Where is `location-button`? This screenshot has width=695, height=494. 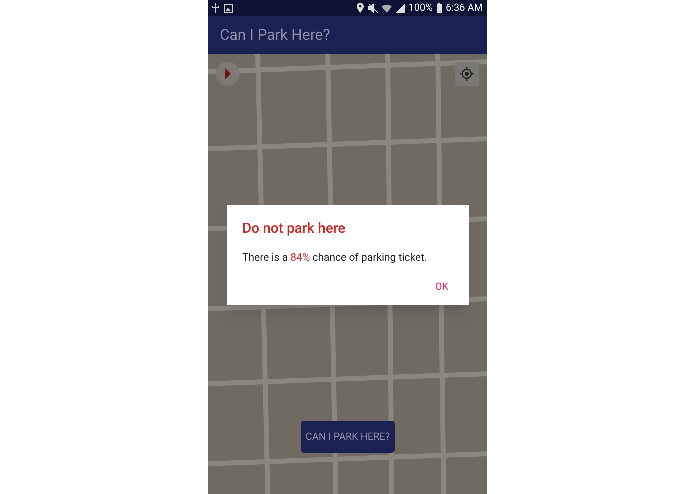
location-button is located at coordinates (467, 74).